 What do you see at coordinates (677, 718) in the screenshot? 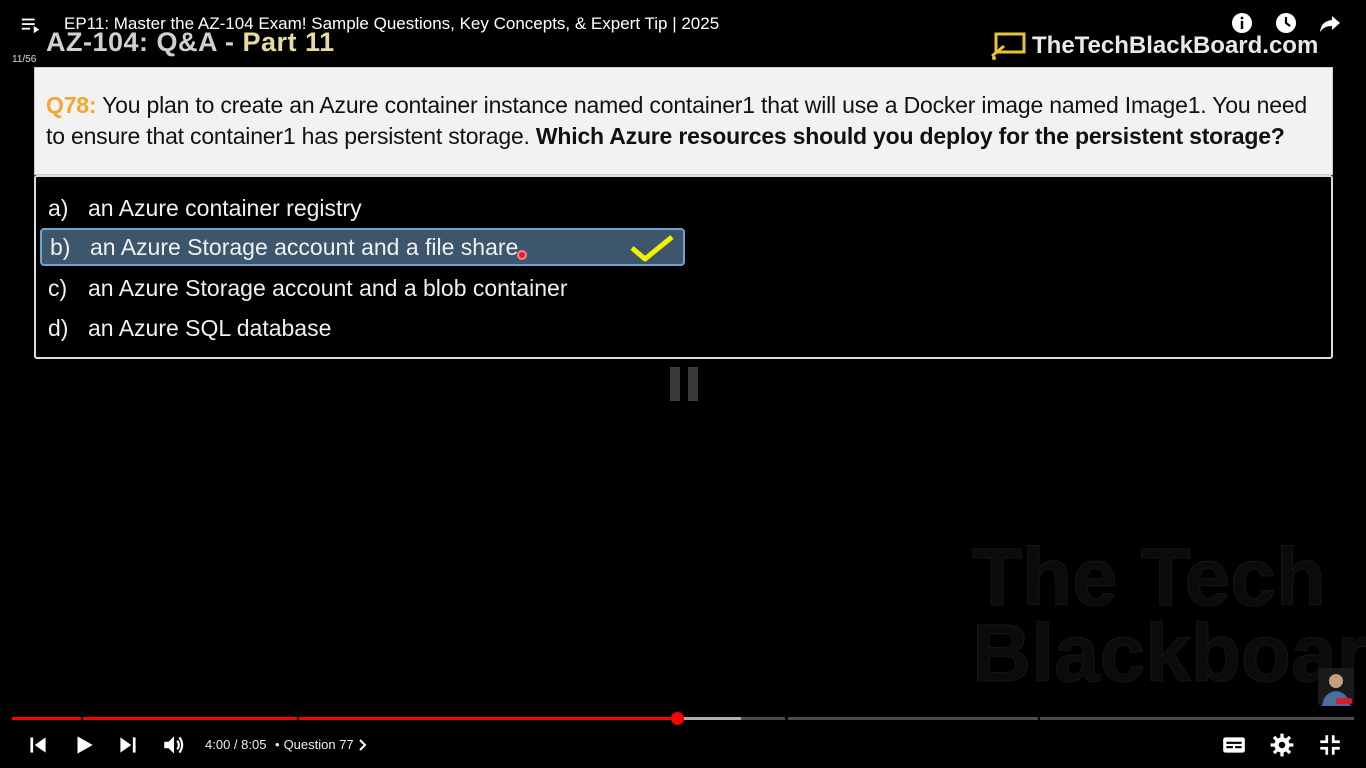
I see `scrubber-handle` at bounding box center [677, 718].